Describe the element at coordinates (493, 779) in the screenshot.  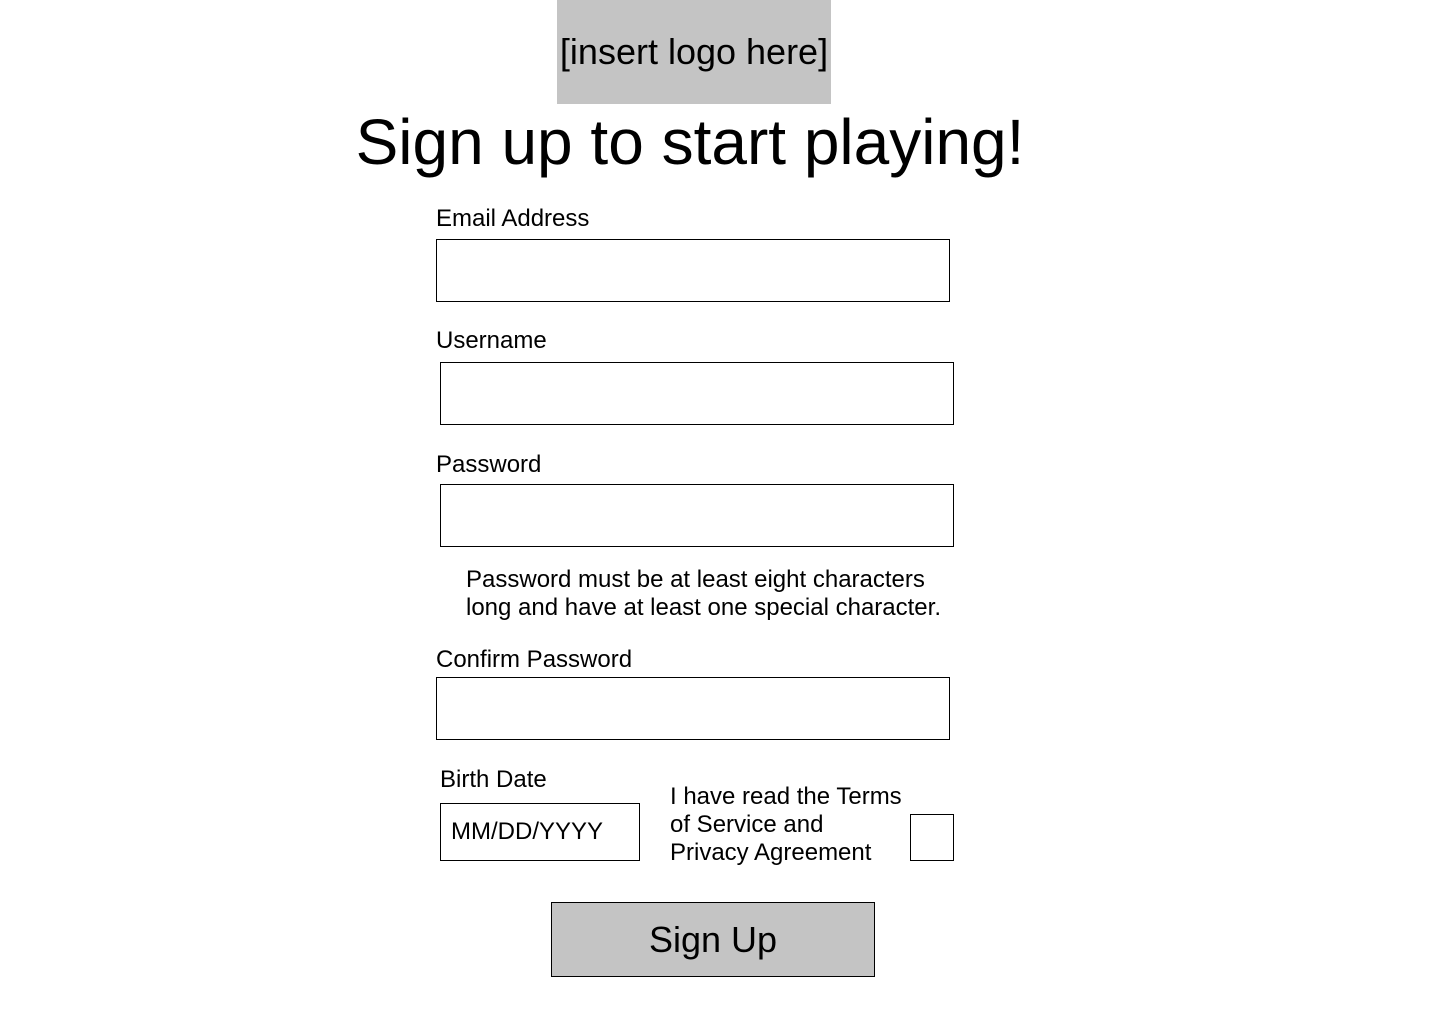
I see `birth-date-label: Birth Date` at that location.